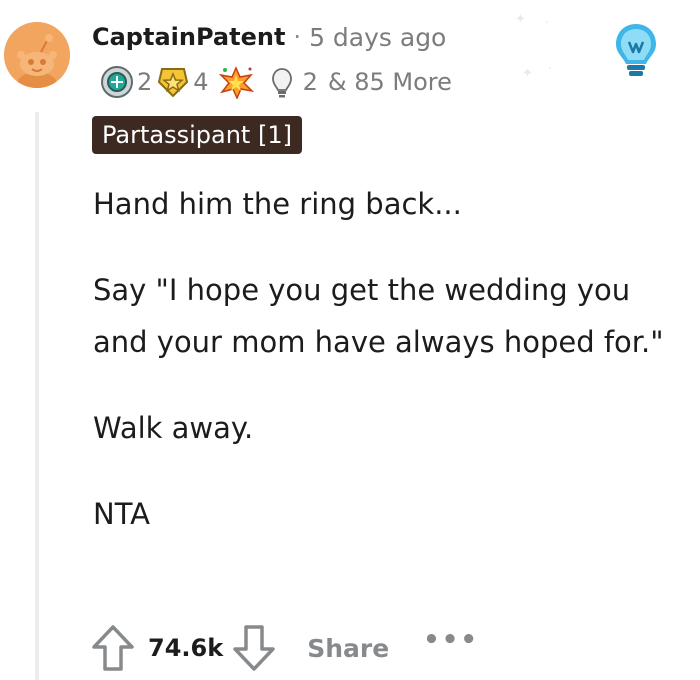  I want to click on gold-star-award-icon, so click(173, 82).